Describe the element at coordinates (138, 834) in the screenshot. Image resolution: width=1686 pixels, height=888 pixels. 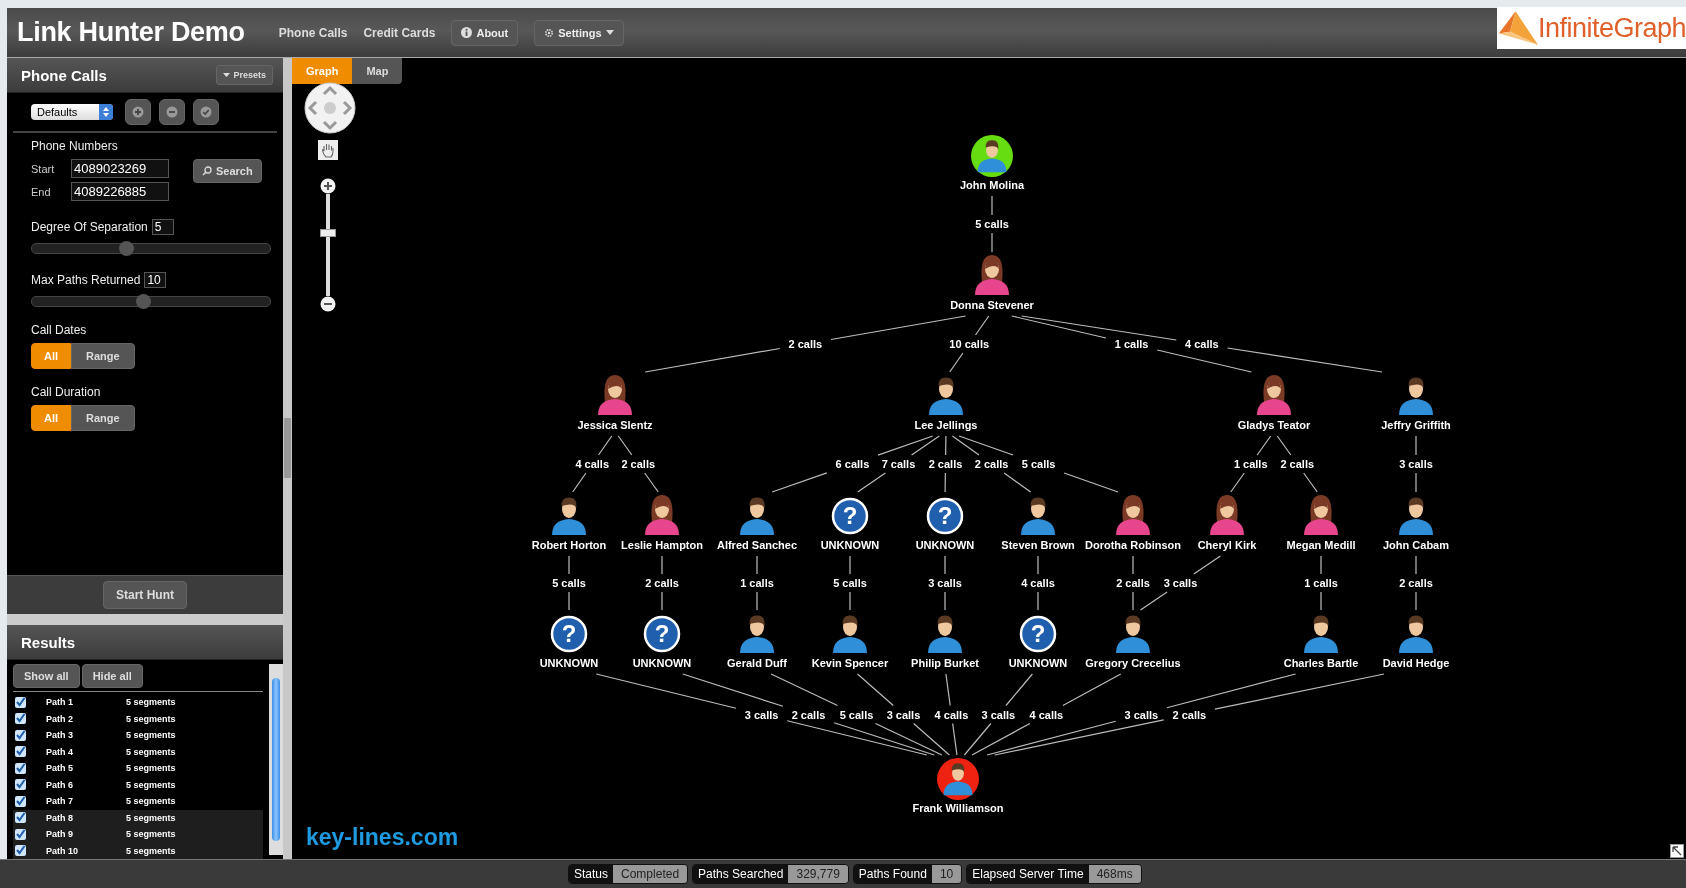
I see `path-row: Path 9 5 segments` at that location.